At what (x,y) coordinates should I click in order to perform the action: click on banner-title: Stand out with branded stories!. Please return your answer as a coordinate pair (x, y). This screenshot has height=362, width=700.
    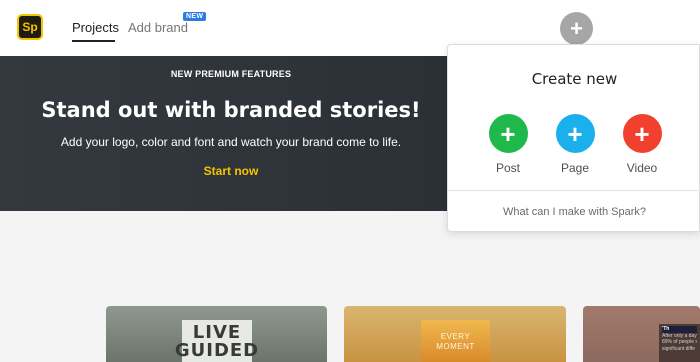
    Looking at the image, I should click on (231, 110).